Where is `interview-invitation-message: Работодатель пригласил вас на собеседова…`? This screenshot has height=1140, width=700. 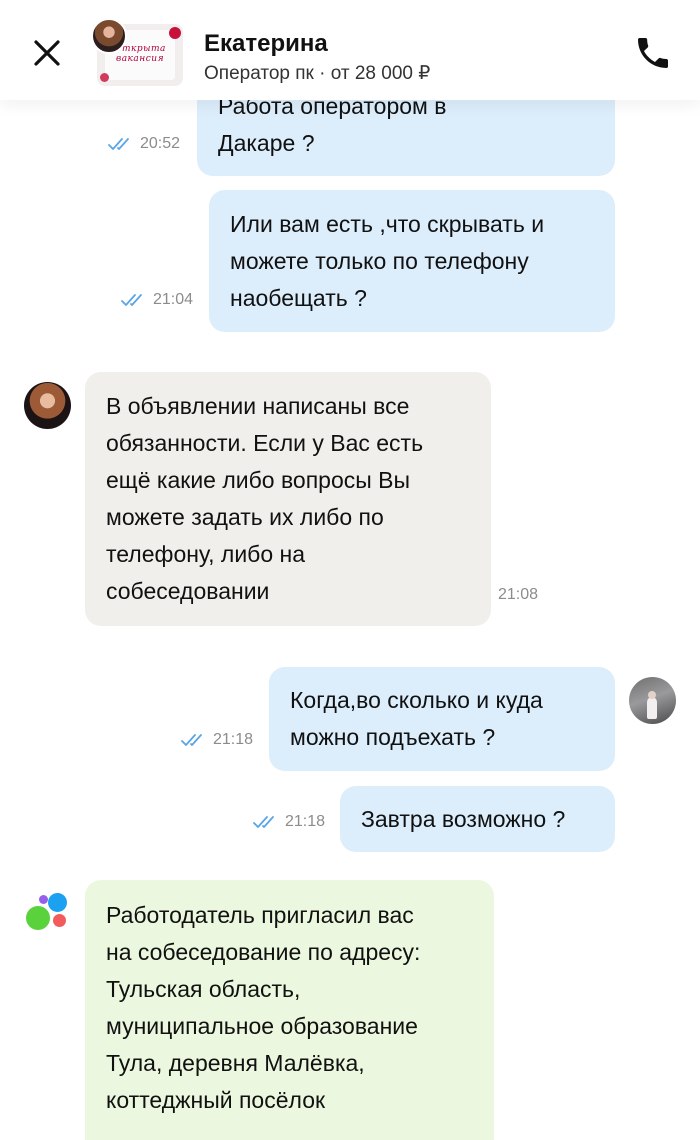 interview-invitation-message: Работодатель пригласил вас на собеседова… is located at coordinates (289, 1010).